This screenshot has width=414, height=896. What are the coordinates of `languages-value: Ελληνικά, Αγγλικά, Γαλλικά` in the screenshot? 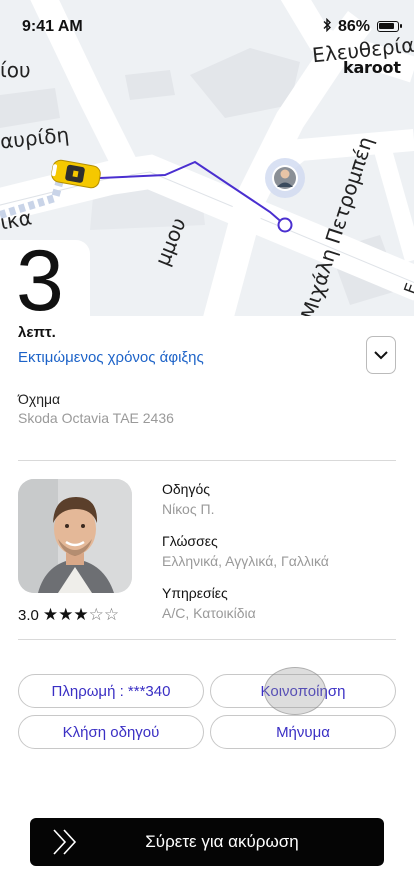 It's located at (245, 561).